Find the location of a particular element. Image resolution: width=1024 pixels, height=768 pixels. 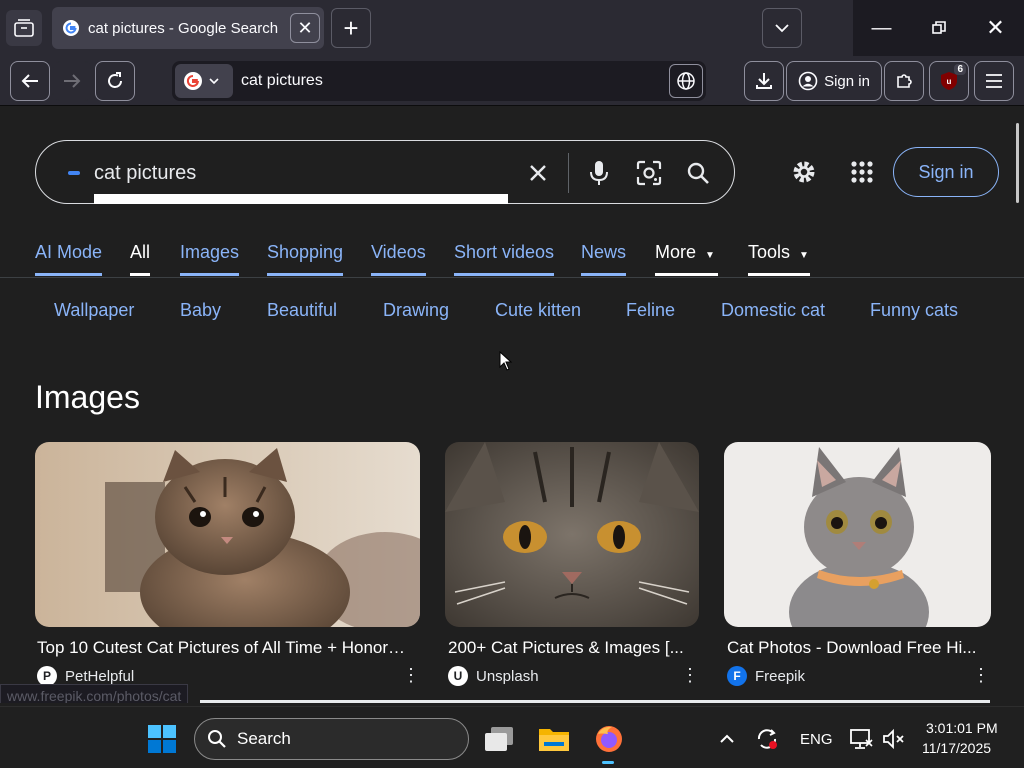

voice-search-button is located at coordinates (599, 173).